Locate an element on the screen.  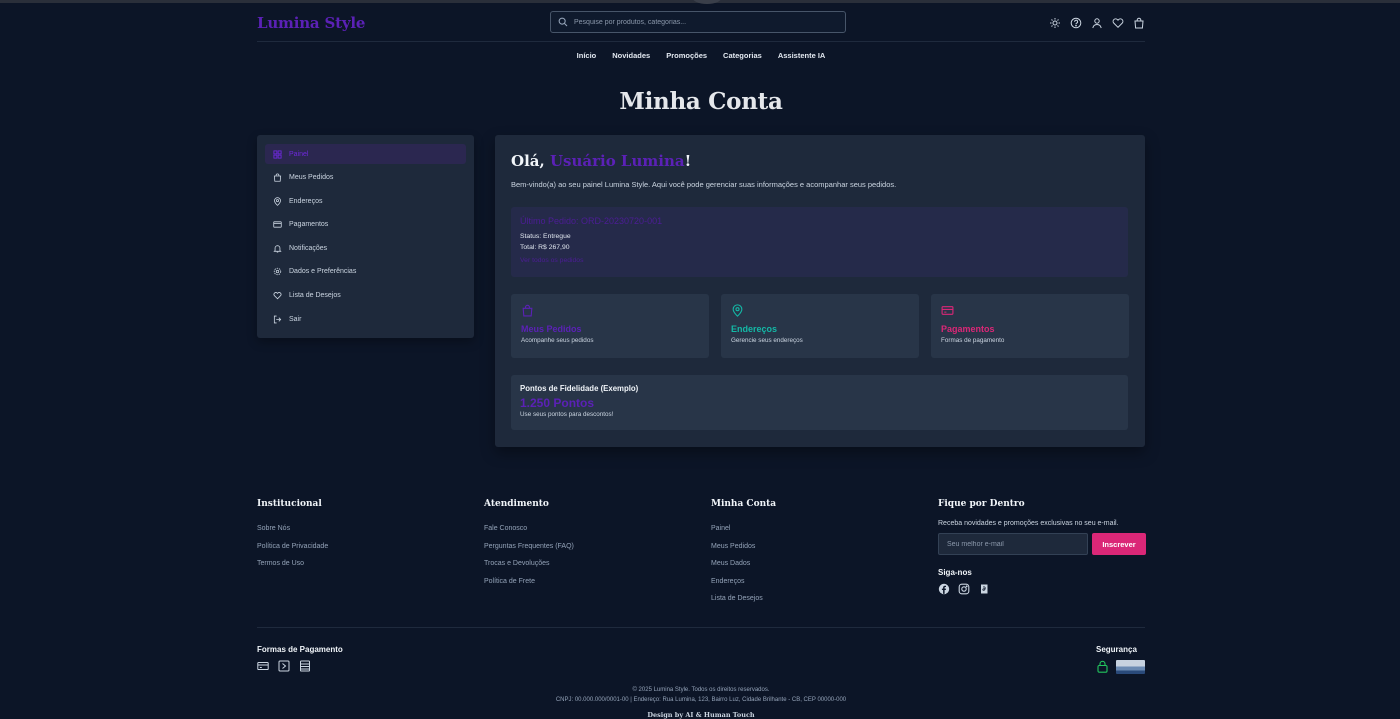
footer-link: Termos de Uso is located at coordinates (292, 564).